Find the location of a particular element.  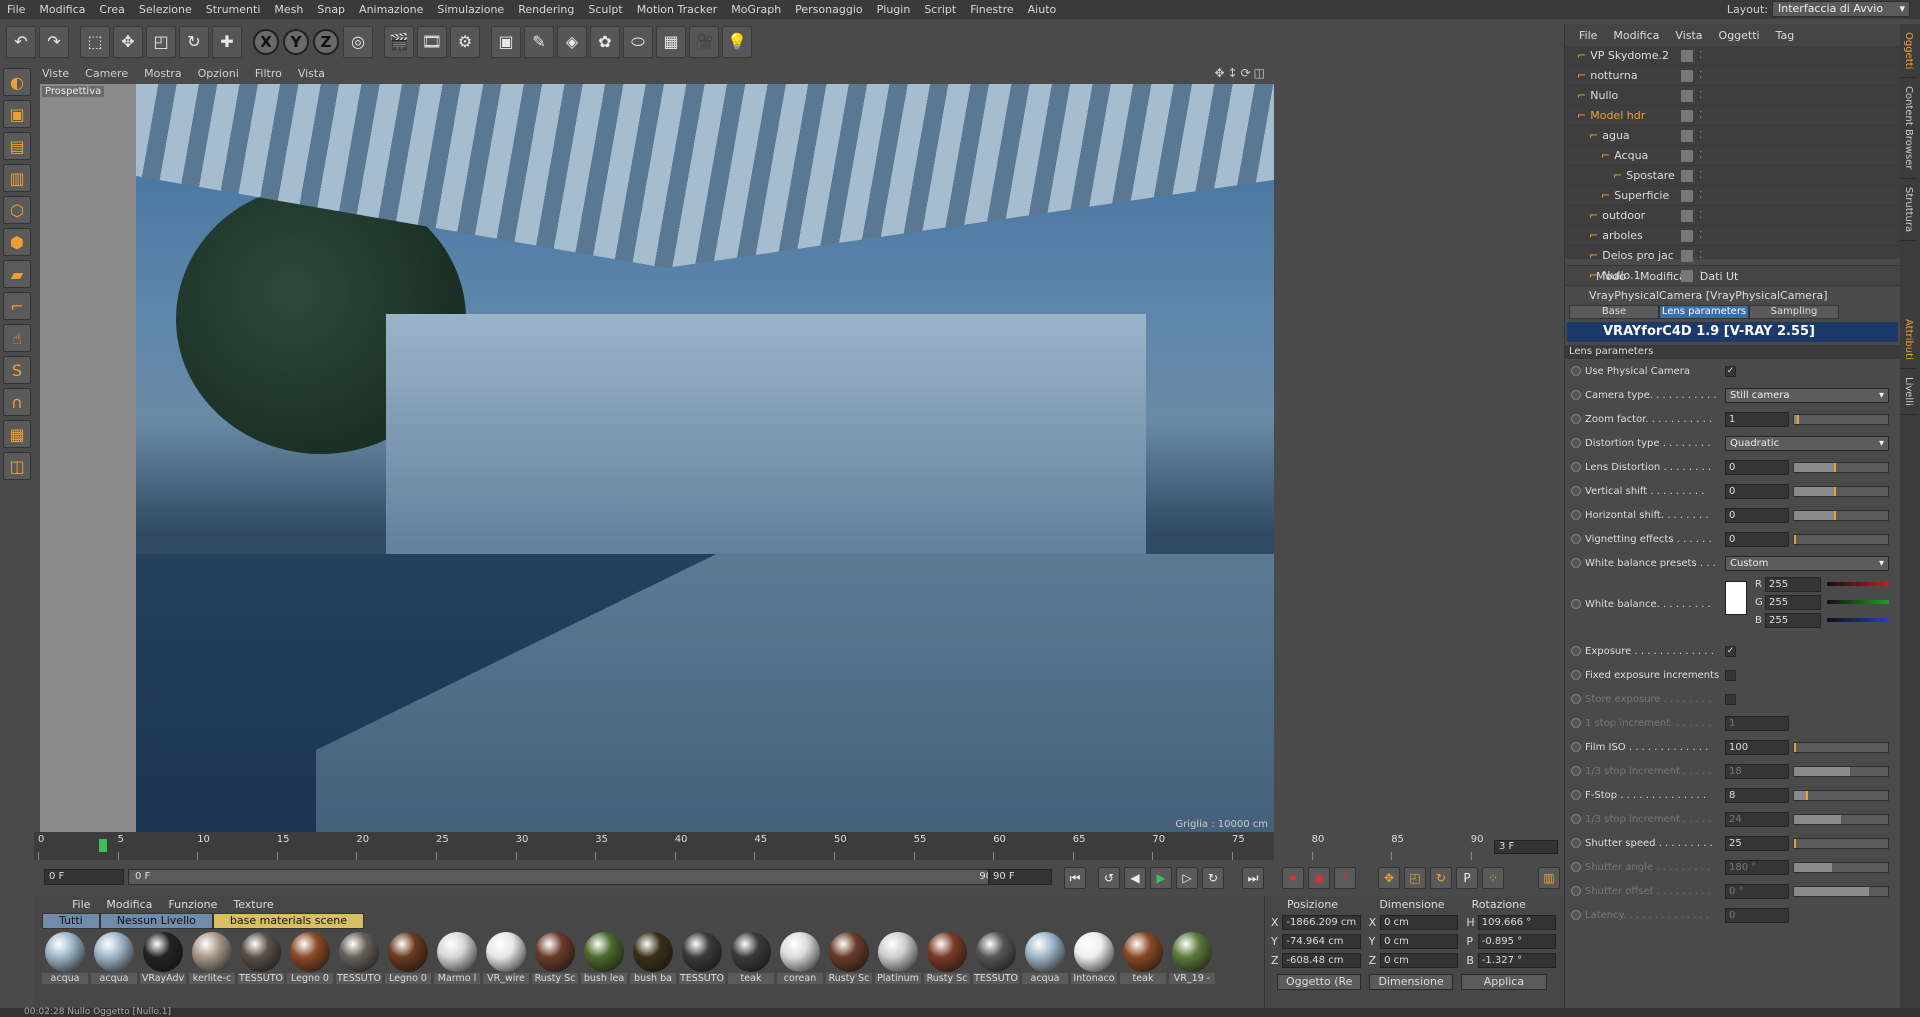

subdivision-icon: ◈ is located at coordinates (572, 41).